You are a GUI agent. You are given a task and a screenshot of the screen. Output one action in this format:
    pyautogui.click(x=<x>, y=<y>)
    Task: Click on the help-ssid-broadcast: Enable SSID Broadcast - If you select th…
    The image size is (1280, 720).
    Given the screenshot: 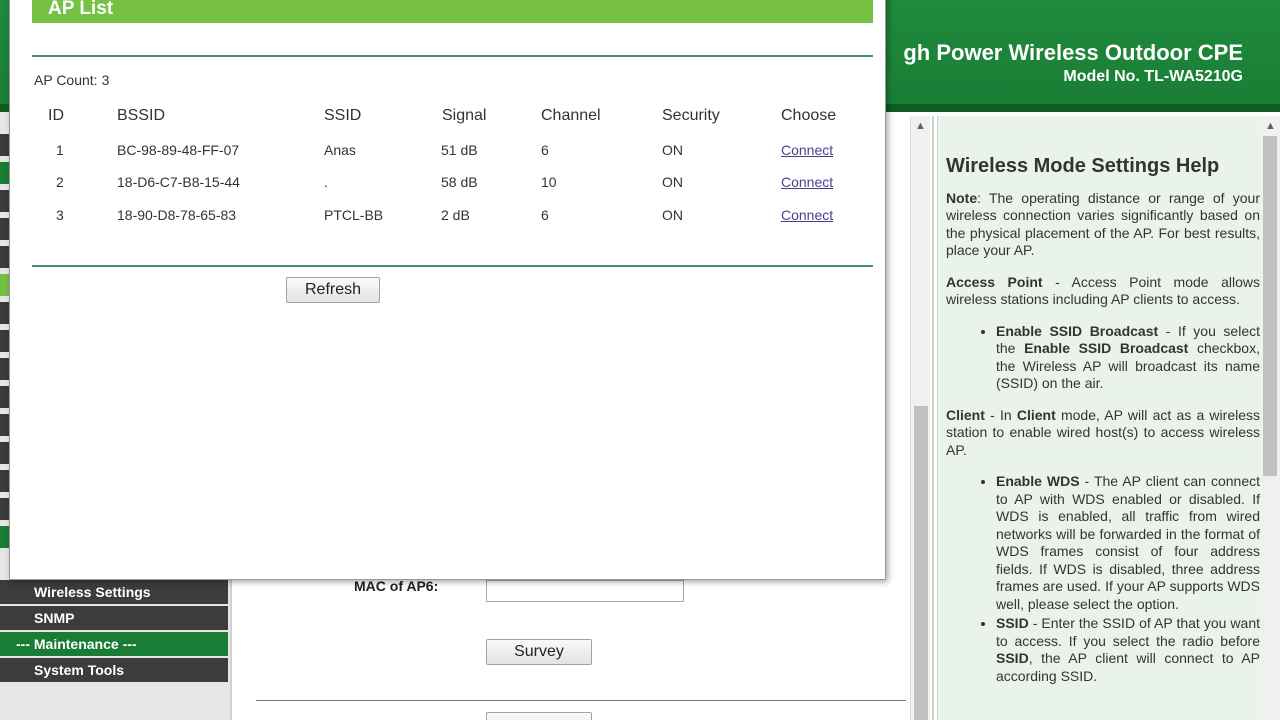 What is the action you would take?
    pyautogui.click(x=1128, y=358)
    